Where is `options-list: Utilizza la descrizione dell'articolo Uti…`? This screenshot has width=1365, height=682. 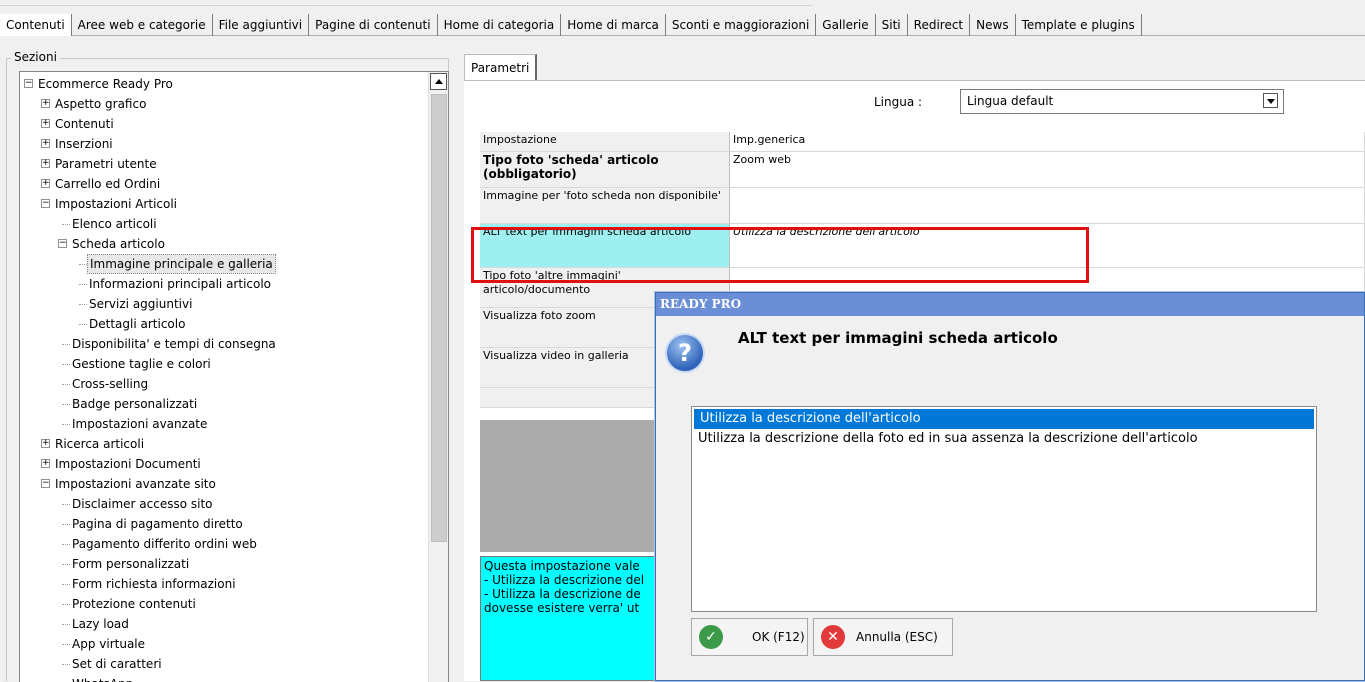 options-list: Utilizza la descrizione dell'articolo Uti… is located at coordinates (1004, 509).